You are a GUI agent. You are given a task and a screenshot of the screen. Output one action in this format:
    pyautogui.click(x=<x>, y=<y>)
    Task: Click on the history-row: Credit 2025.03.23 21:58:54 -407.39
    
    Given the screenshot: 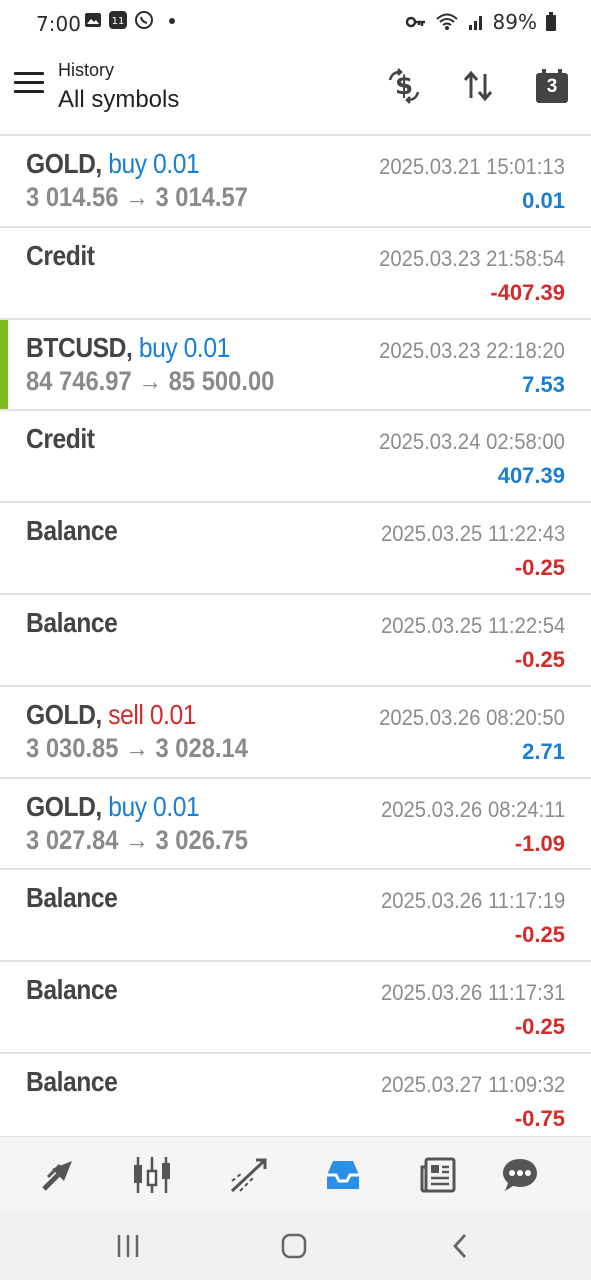 What is the action you would take?
    pyautogui.click(x=295, y=274)
    